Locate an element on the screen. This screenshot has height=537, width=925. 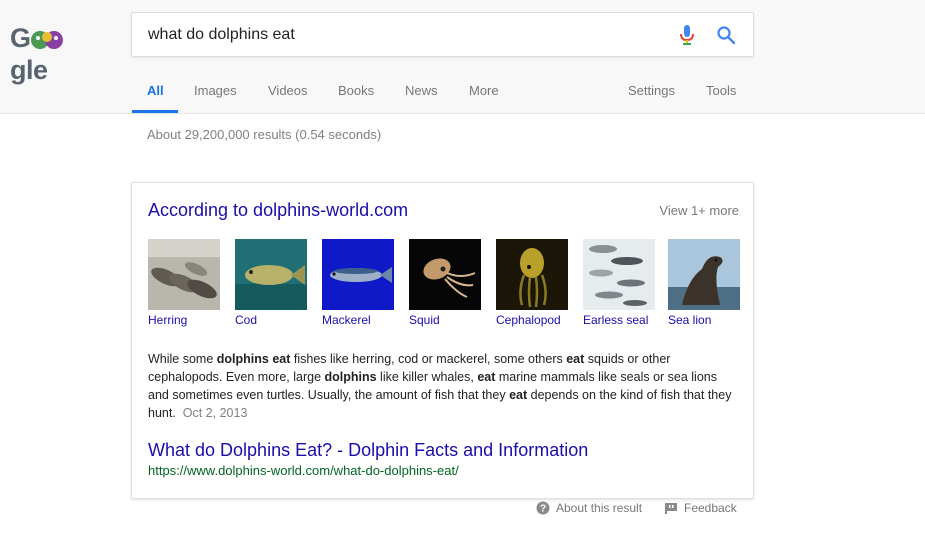
carousel-item-cod: Cod is located at coordinates (271, 283).